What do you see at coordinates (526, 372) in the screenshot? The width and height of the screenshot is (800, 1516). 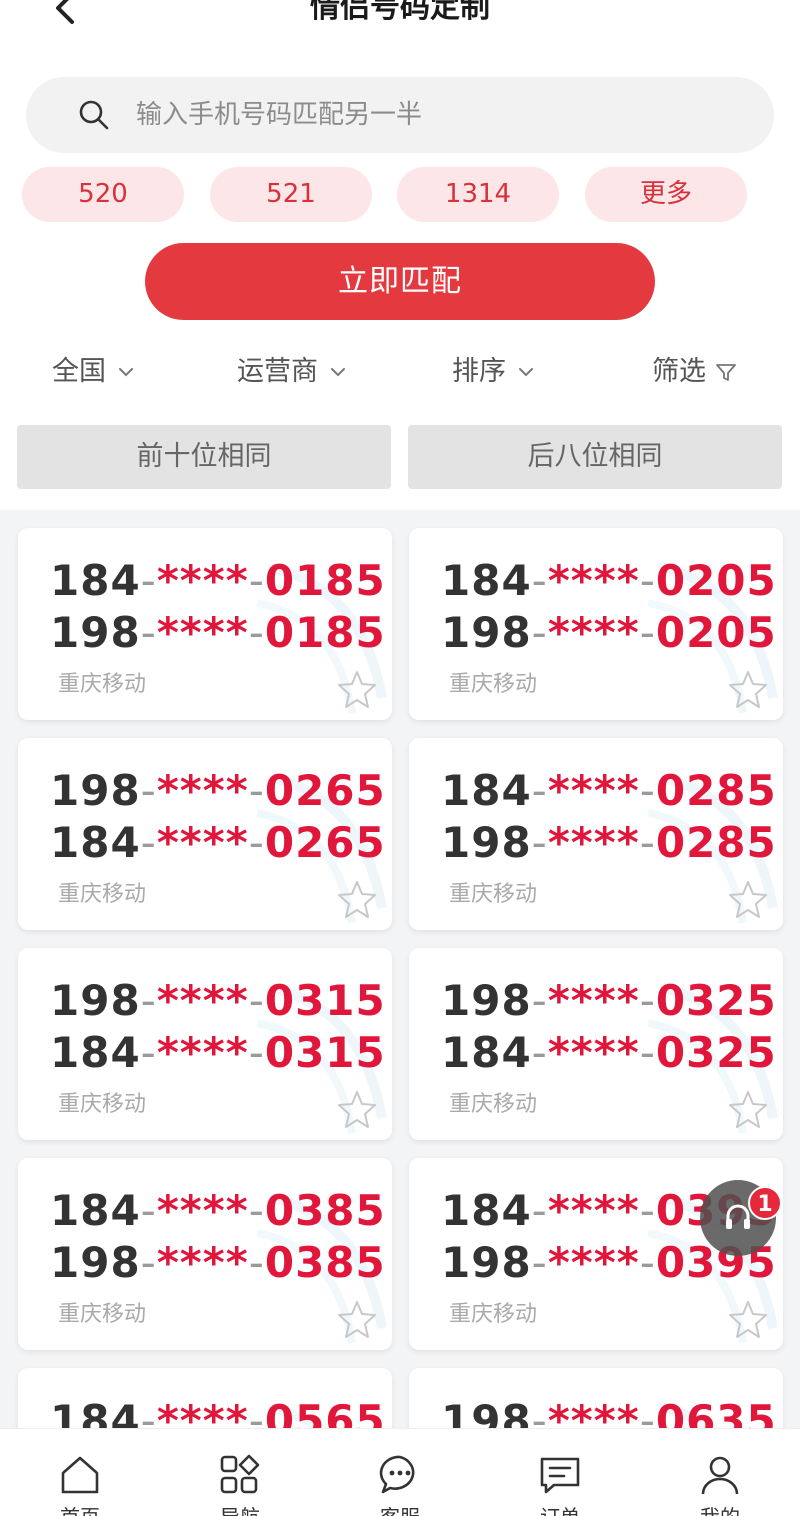 I see `chevron-down-icon` at bounding box center [526, 372].